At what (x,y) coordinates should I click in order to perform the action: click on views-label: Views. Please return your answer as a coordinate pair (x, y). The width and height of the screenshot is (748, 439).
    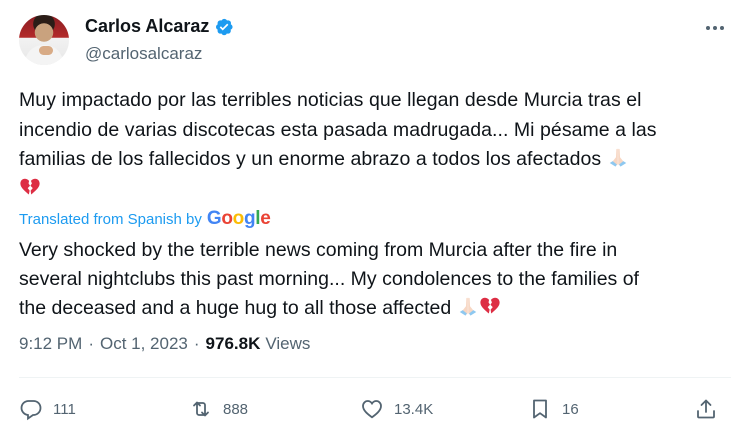
    Looking at the image, I should click on (288, 343).